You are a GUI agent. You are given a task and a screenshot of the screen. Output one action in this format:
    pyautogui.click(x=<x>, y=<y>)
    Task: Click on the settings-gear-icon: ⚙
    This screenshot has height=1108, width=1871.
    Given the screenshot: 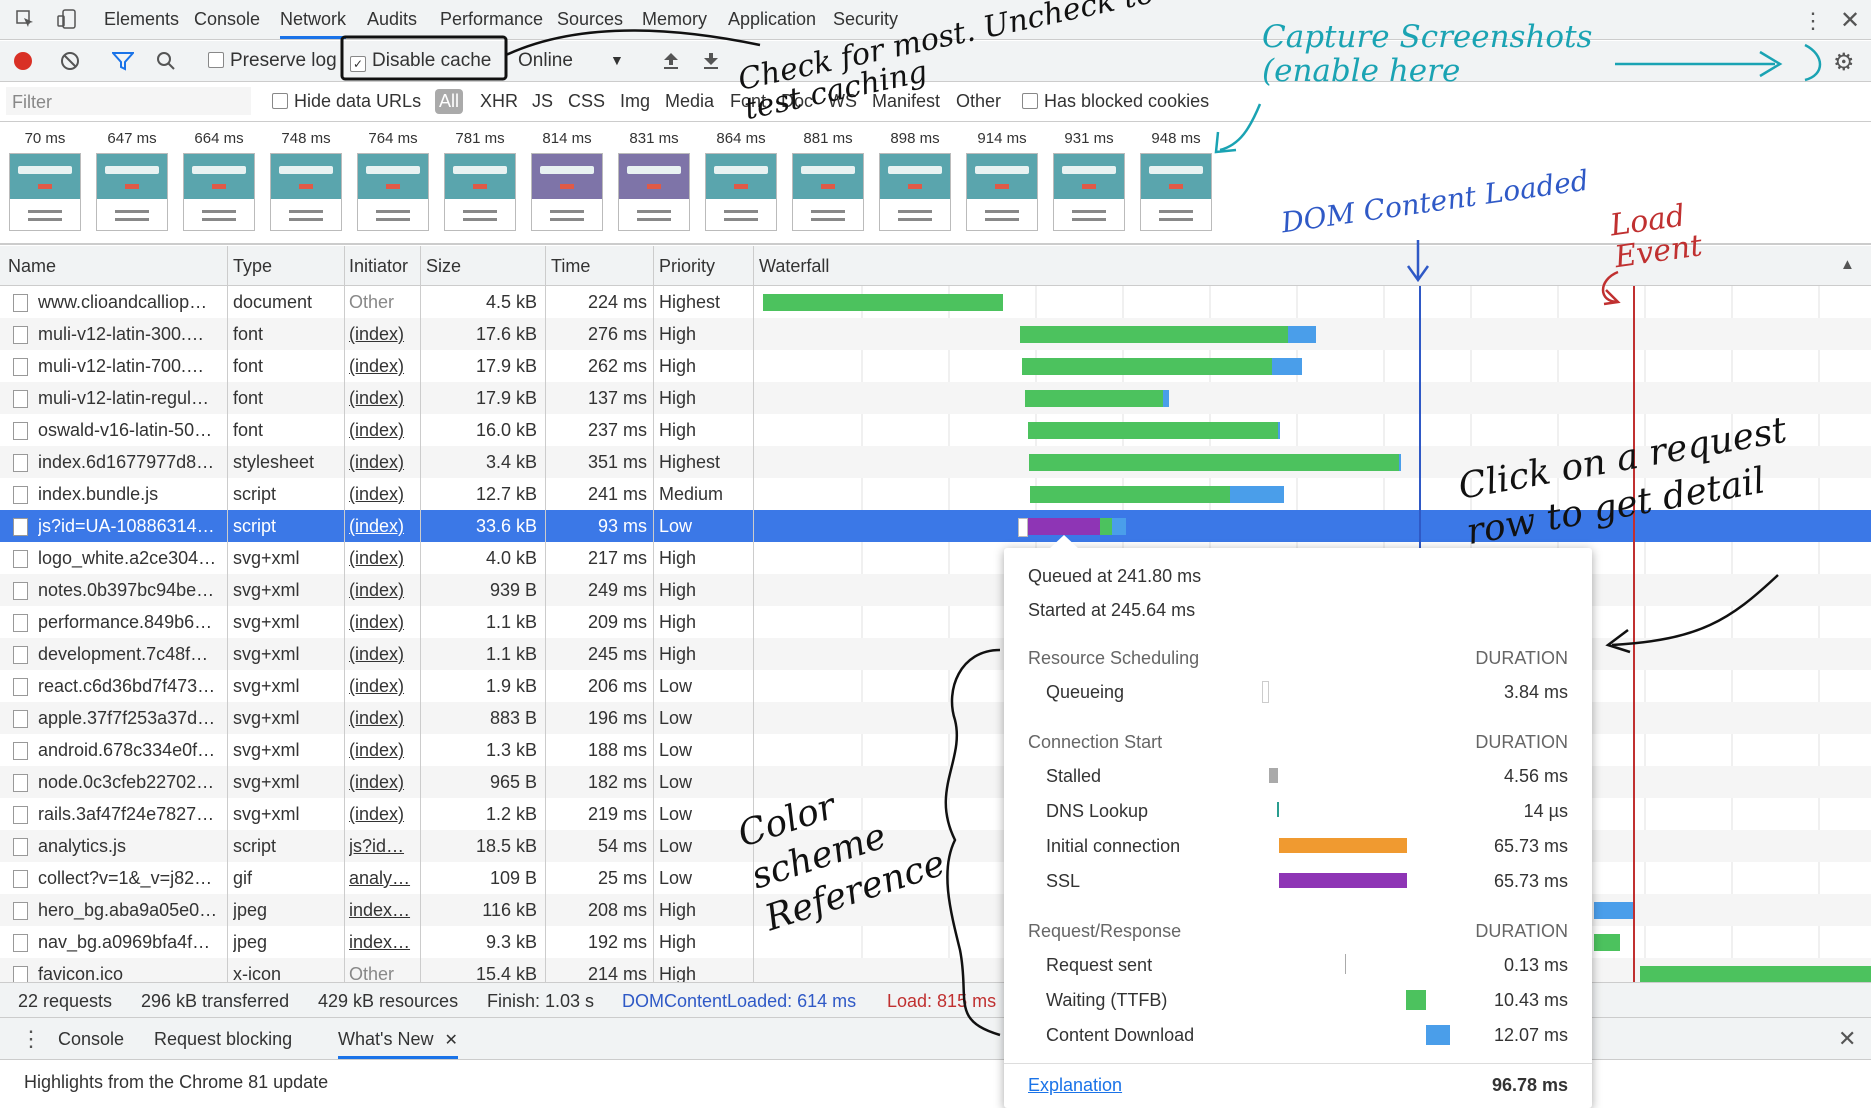 What is the action you would take?
    pyautogui.click(x=1844, y=62)
    